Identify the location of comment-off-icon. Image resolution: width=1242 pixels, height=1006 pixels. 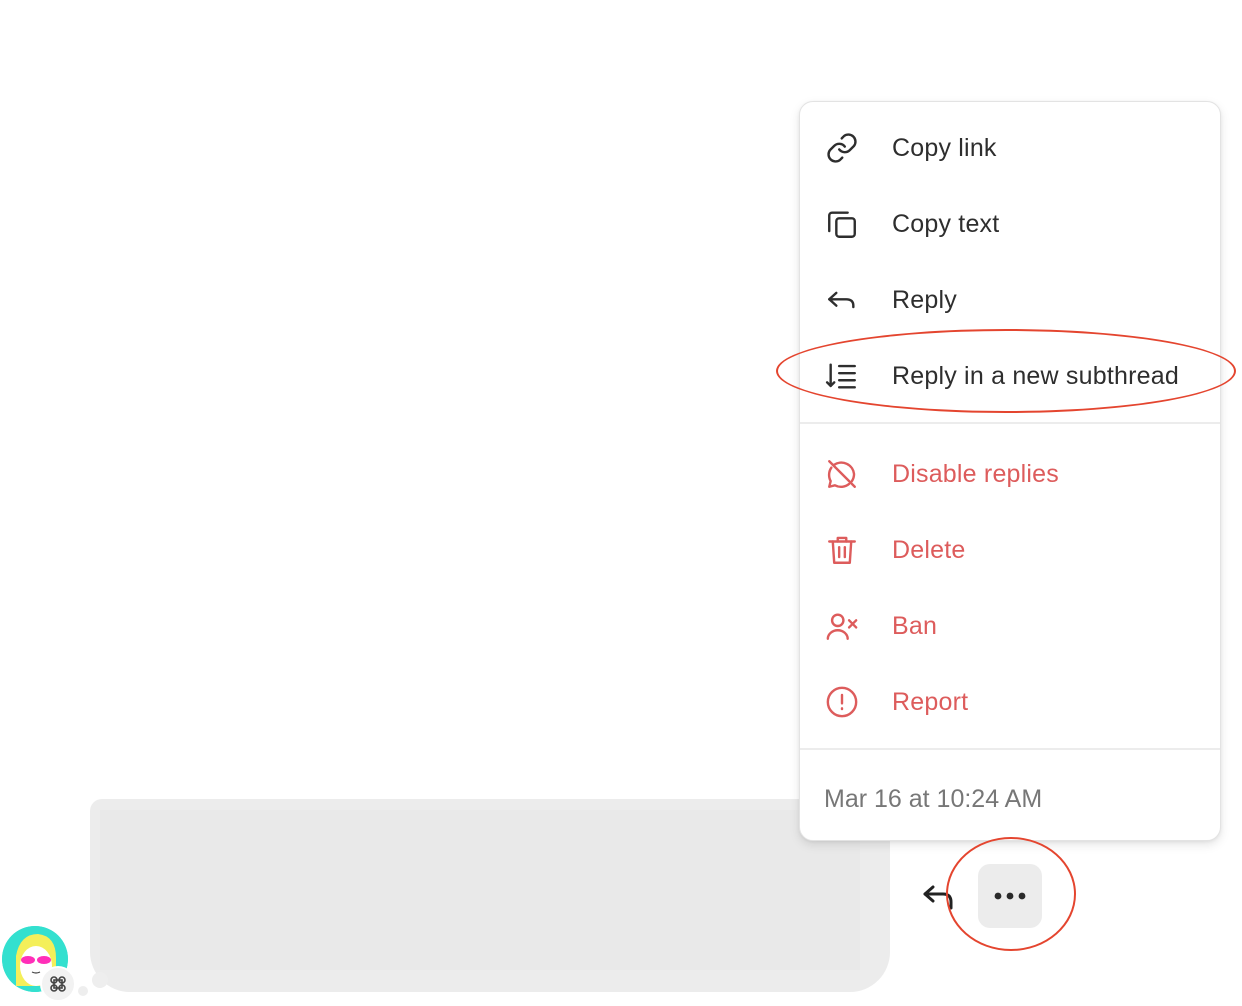
(842, 474).